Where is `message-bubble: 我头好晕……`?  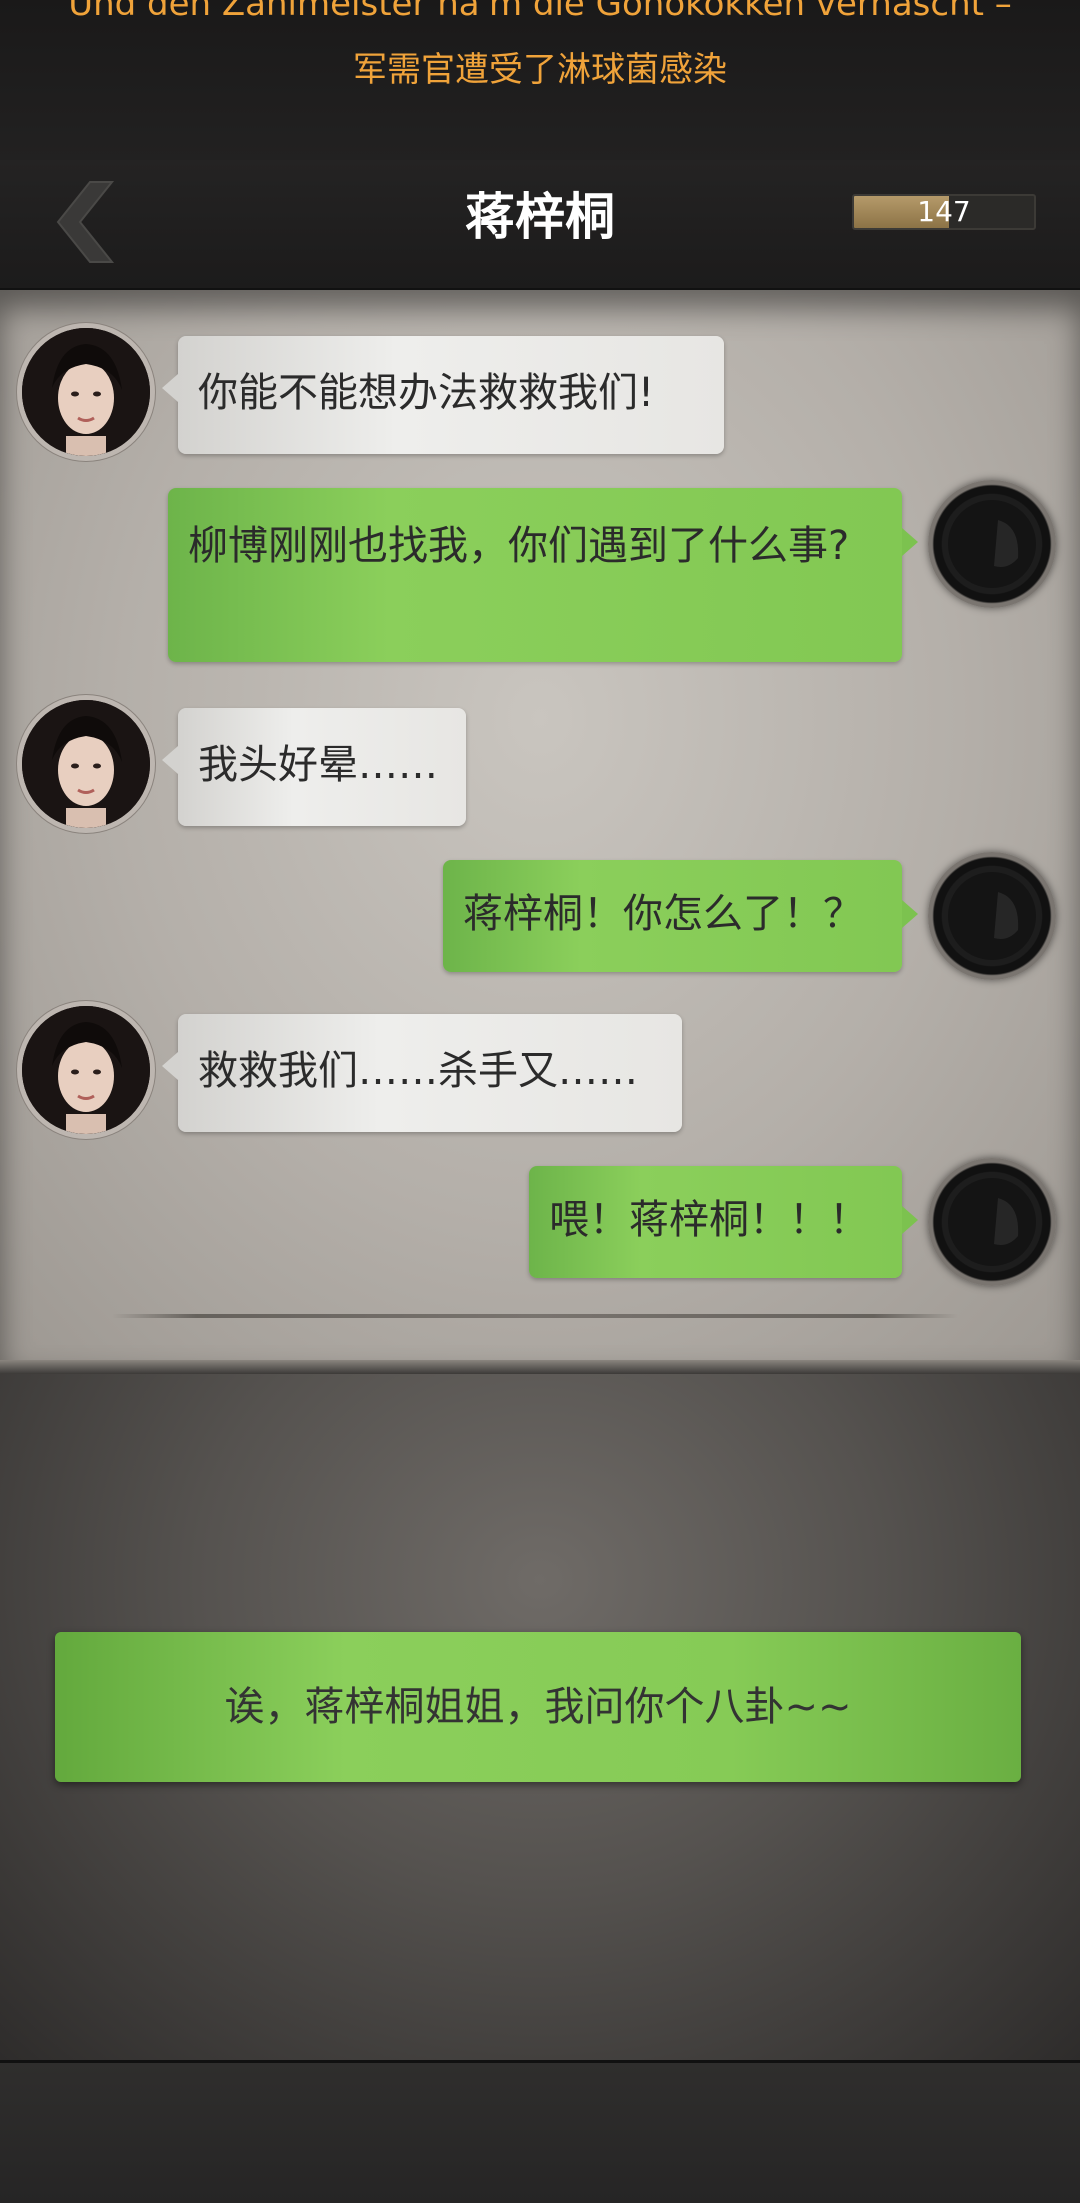
message-bubble: 我头好晕…… is located at coordinates (314, 767).